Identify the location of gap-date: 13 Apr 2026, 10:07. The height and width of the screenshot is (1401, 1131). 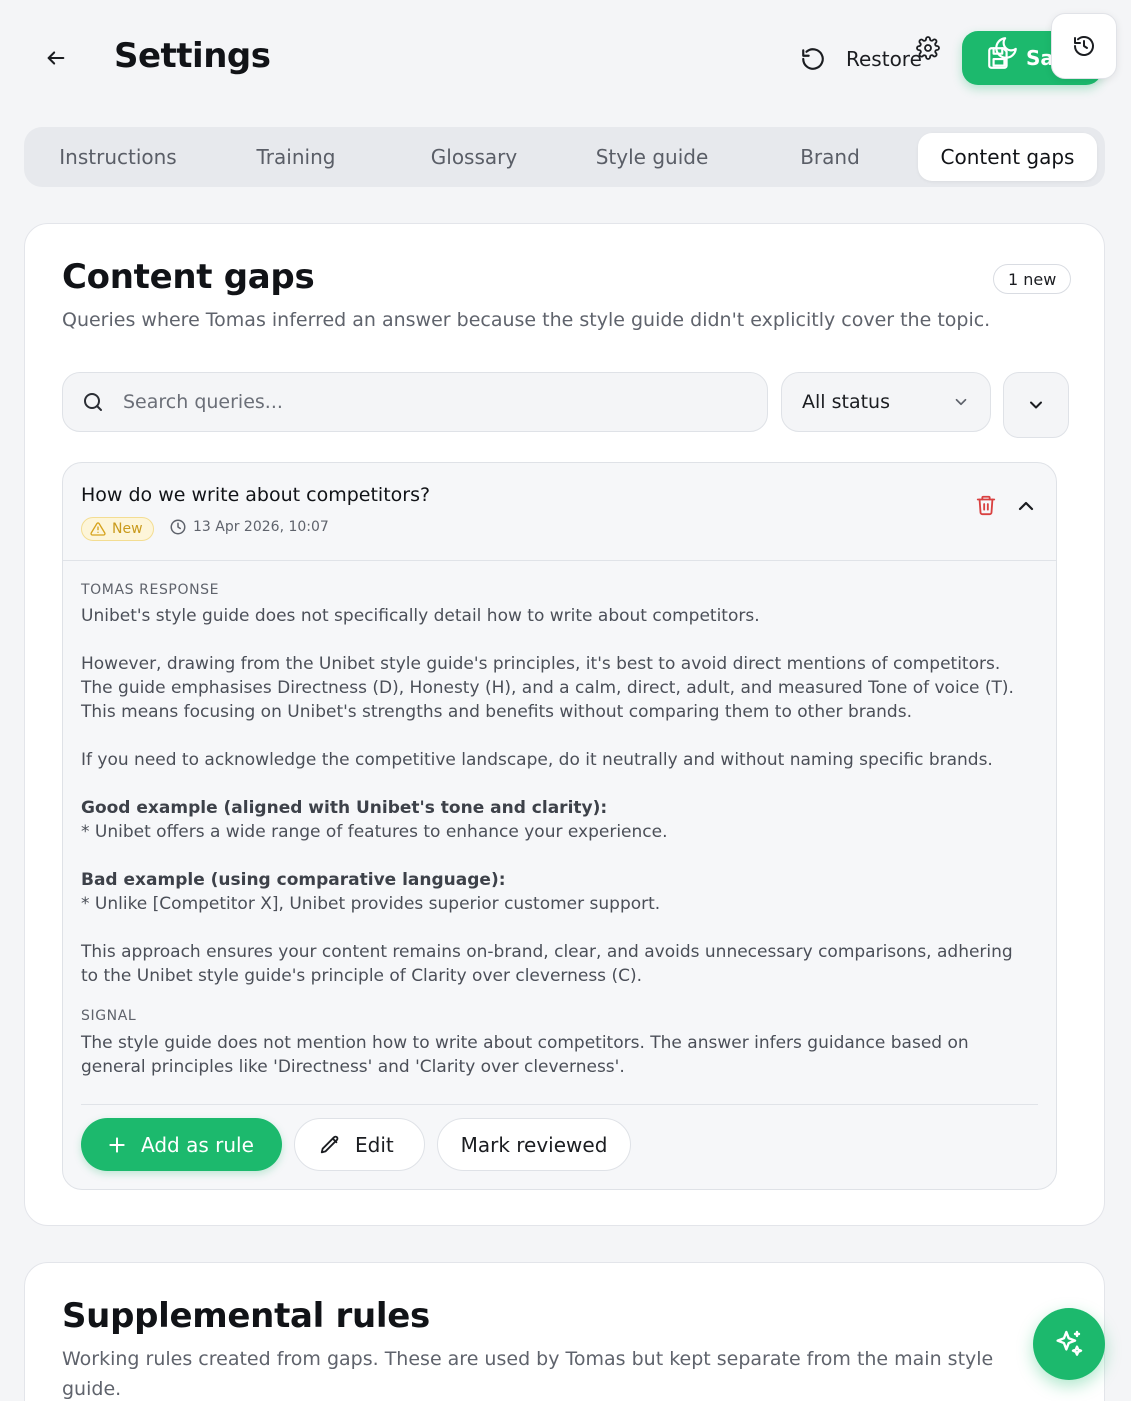
(261, 527).